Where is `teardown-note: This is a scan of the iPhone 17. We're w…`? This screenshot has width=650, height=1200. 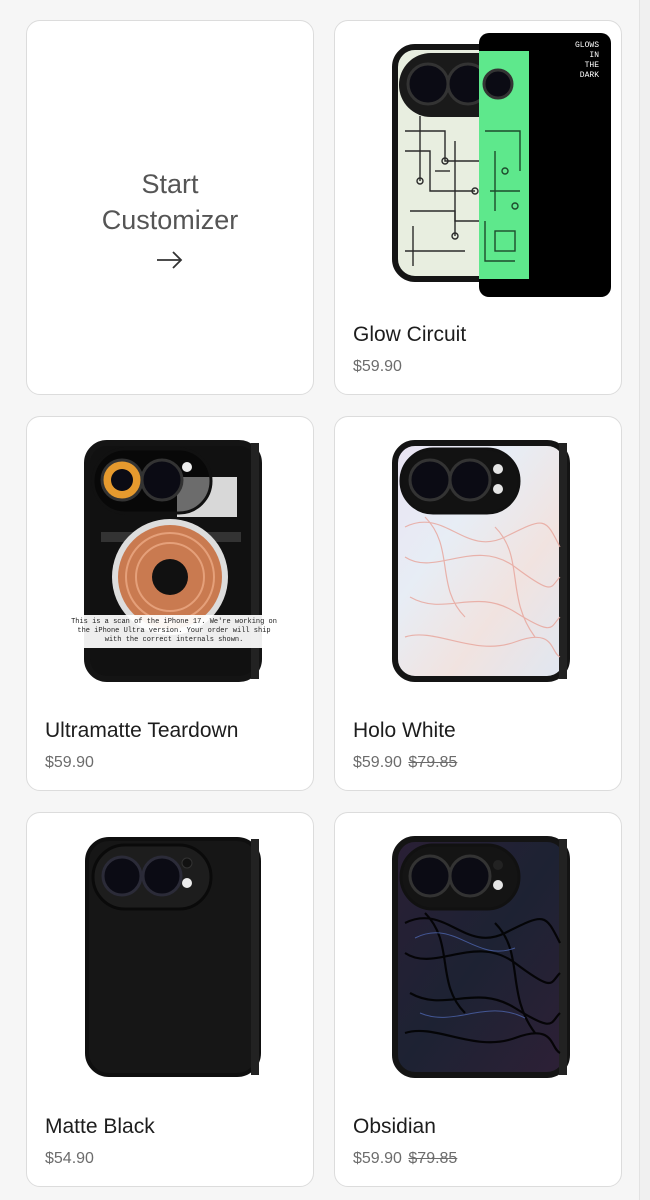 teardown-note: This is a scan of the iPhone 17. We're w… is located at coordinates (174, 631).